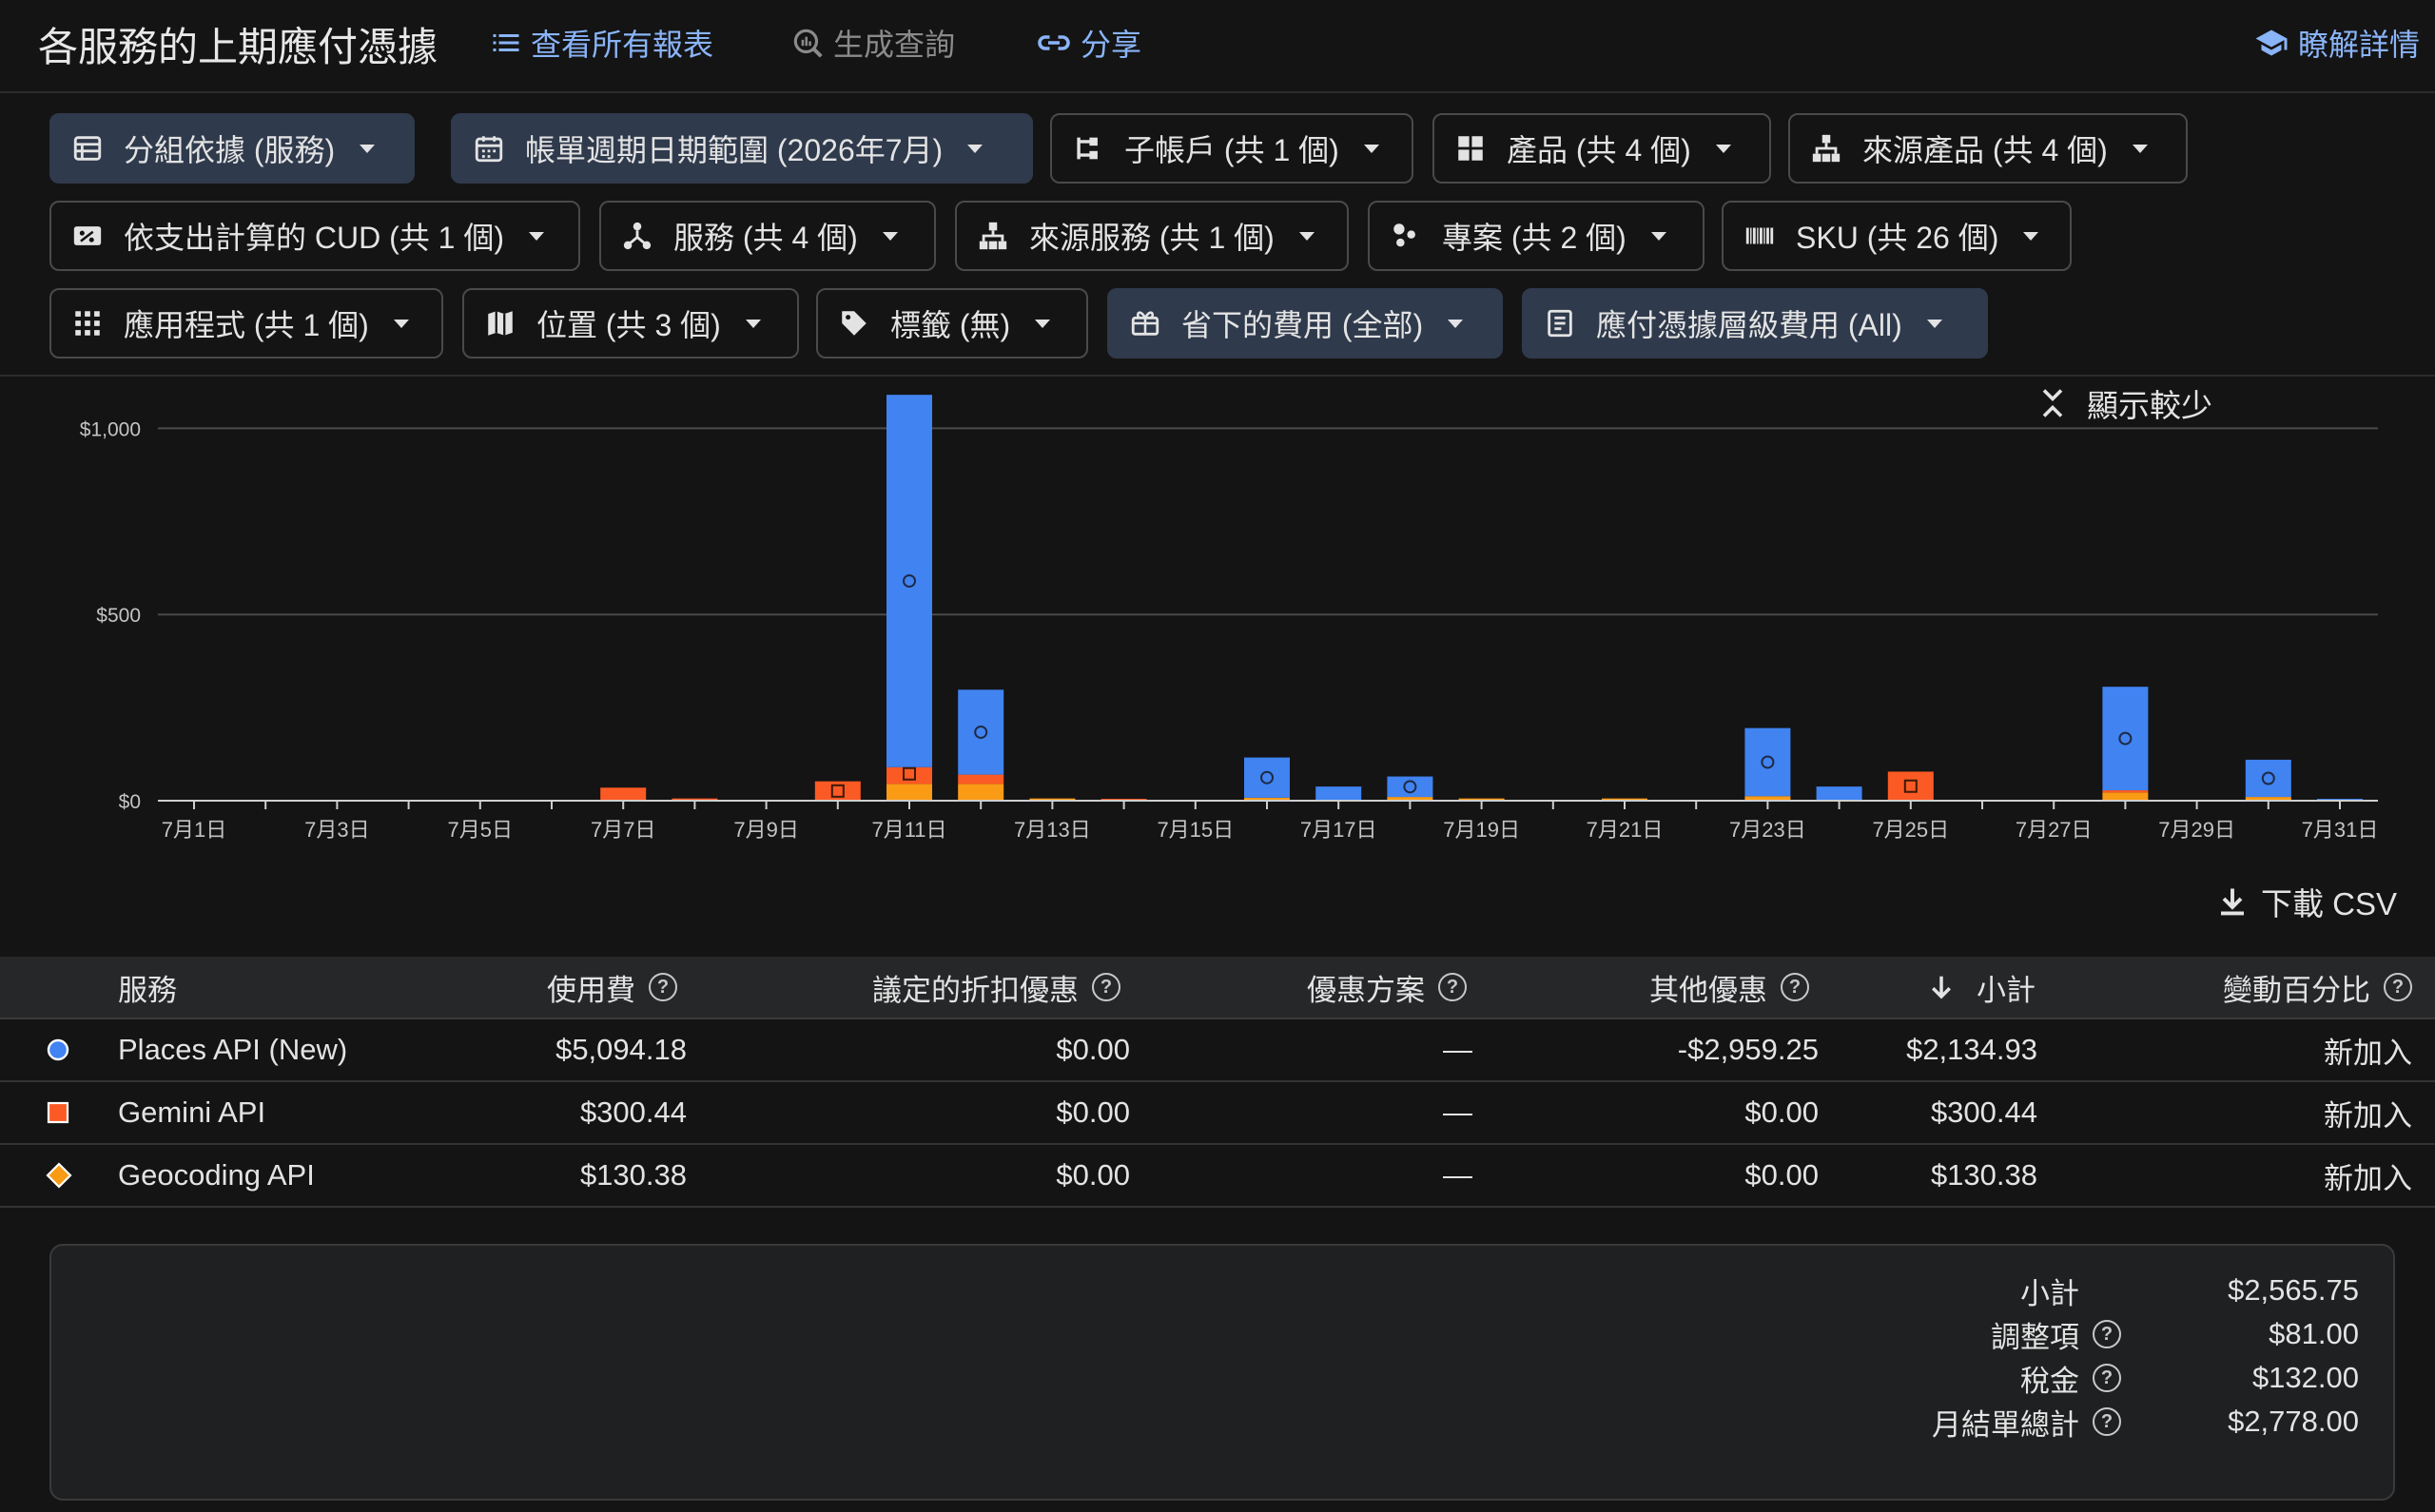 The width and height of the screenshot is (2435, 1512). I want to click on x-tick-label: 7月7日, so click(623, 830).